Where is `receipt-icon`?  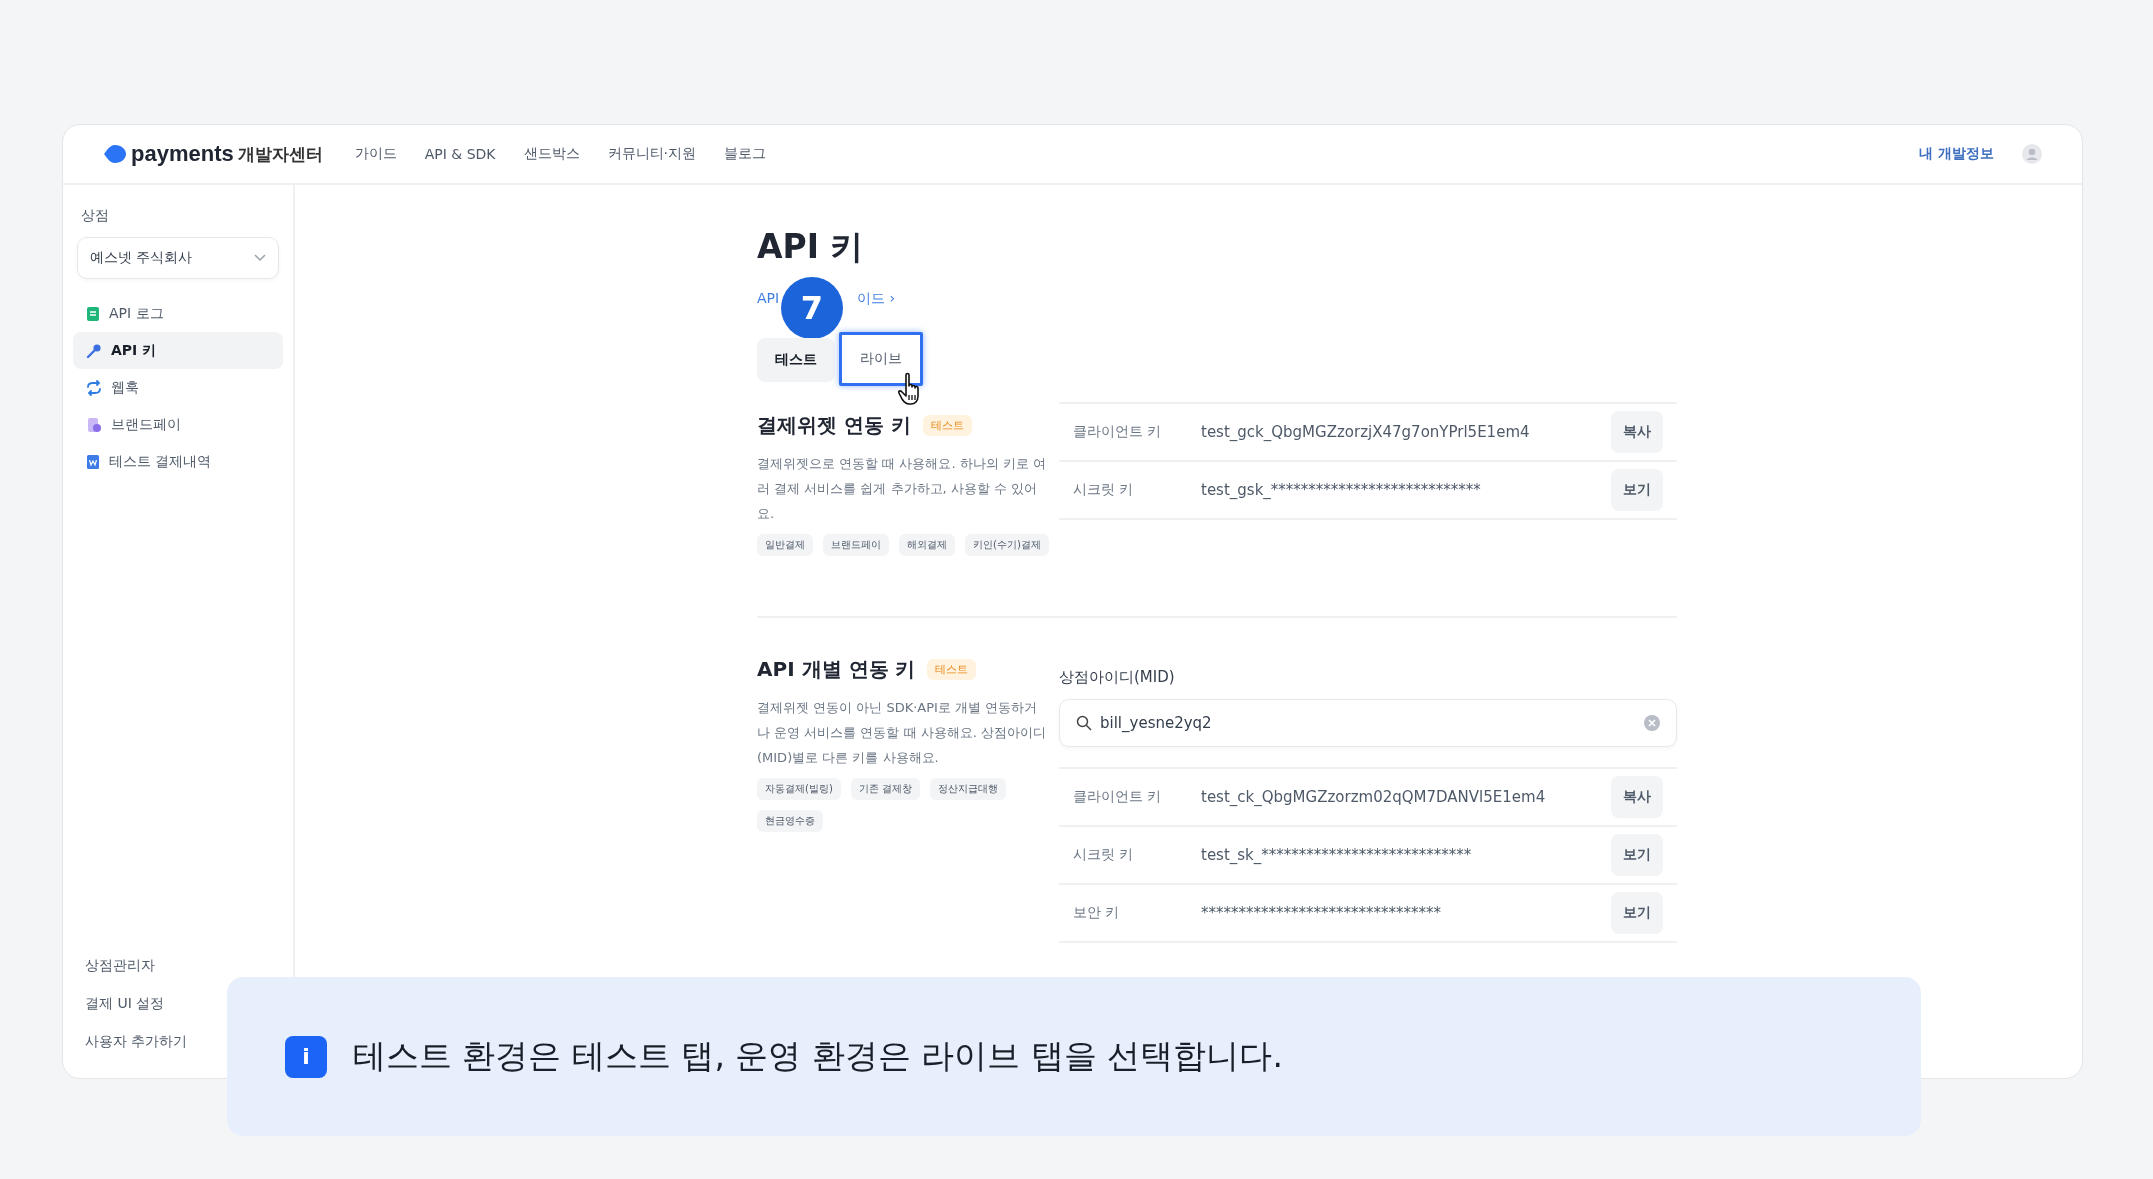
receipt-icon is located at coordinates (93, 461).